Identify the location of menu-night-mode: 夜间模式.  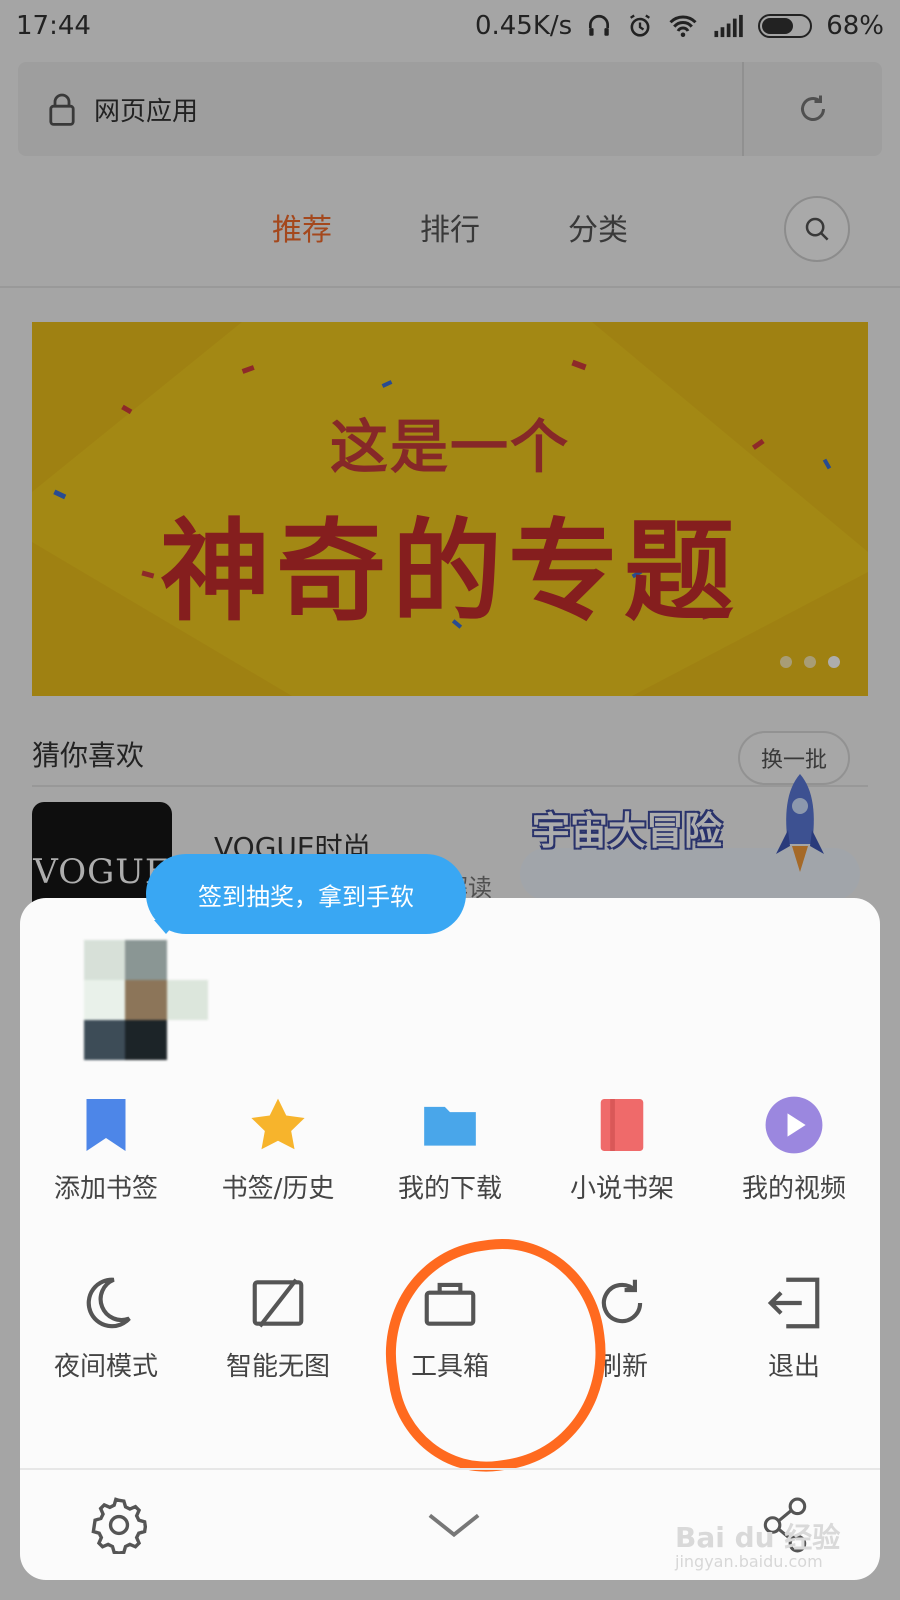
(106, 1327).